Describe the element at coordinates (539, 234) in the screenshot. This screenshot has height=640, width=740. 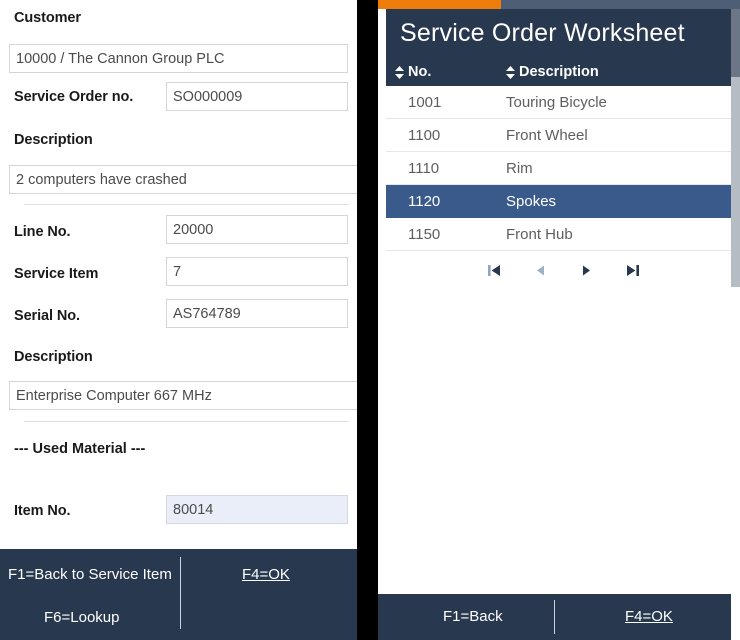
I see `row-description: Front Hub` at that location.